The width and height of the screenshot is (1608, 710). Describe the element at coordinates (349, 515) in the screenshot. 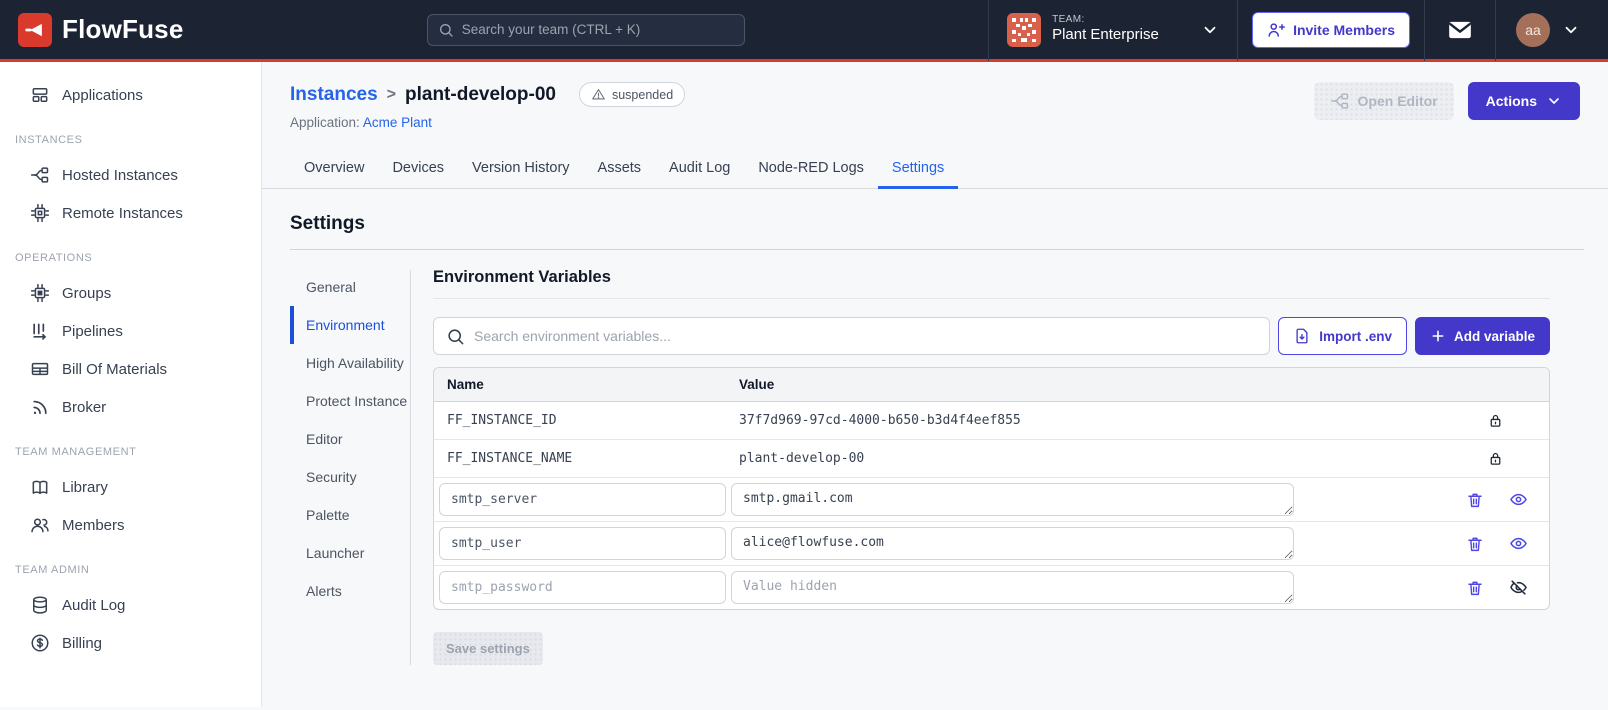

I see `subnav-palette: Palette` at that location.